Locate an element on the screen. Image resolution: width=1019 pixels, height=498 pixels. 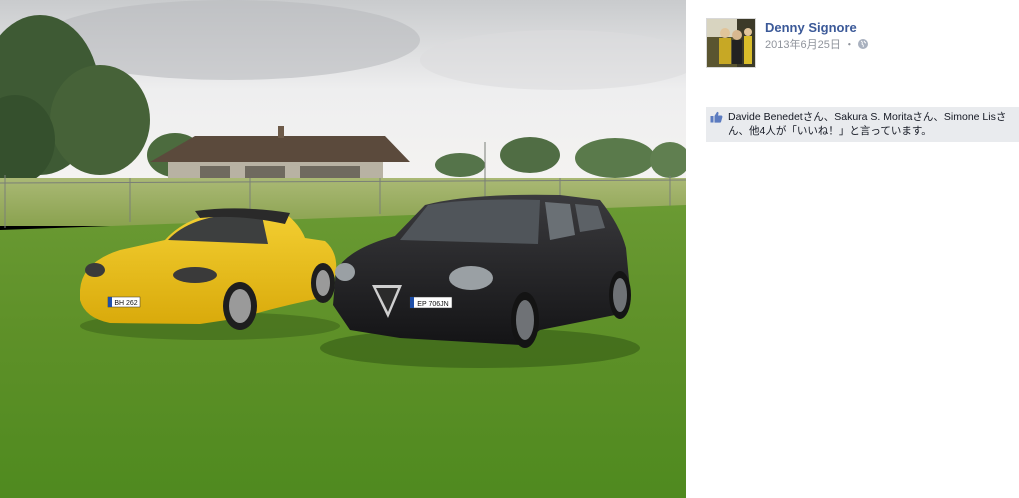
post-meta: 2013年6月25日 ・ is located at coordinates (816, 44).